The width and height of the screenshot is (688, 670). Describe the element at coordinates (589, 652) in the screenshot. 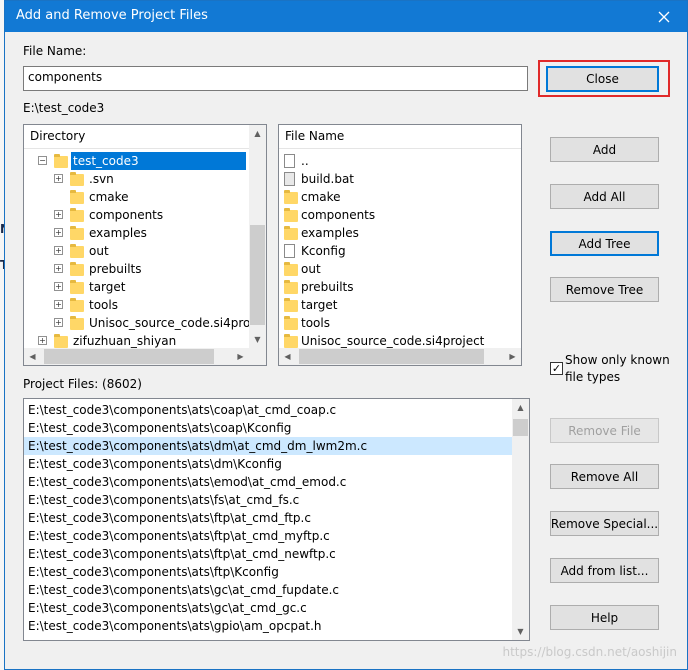

I see `watermark: https://blog.csdn.net/aoshijin` at that location.